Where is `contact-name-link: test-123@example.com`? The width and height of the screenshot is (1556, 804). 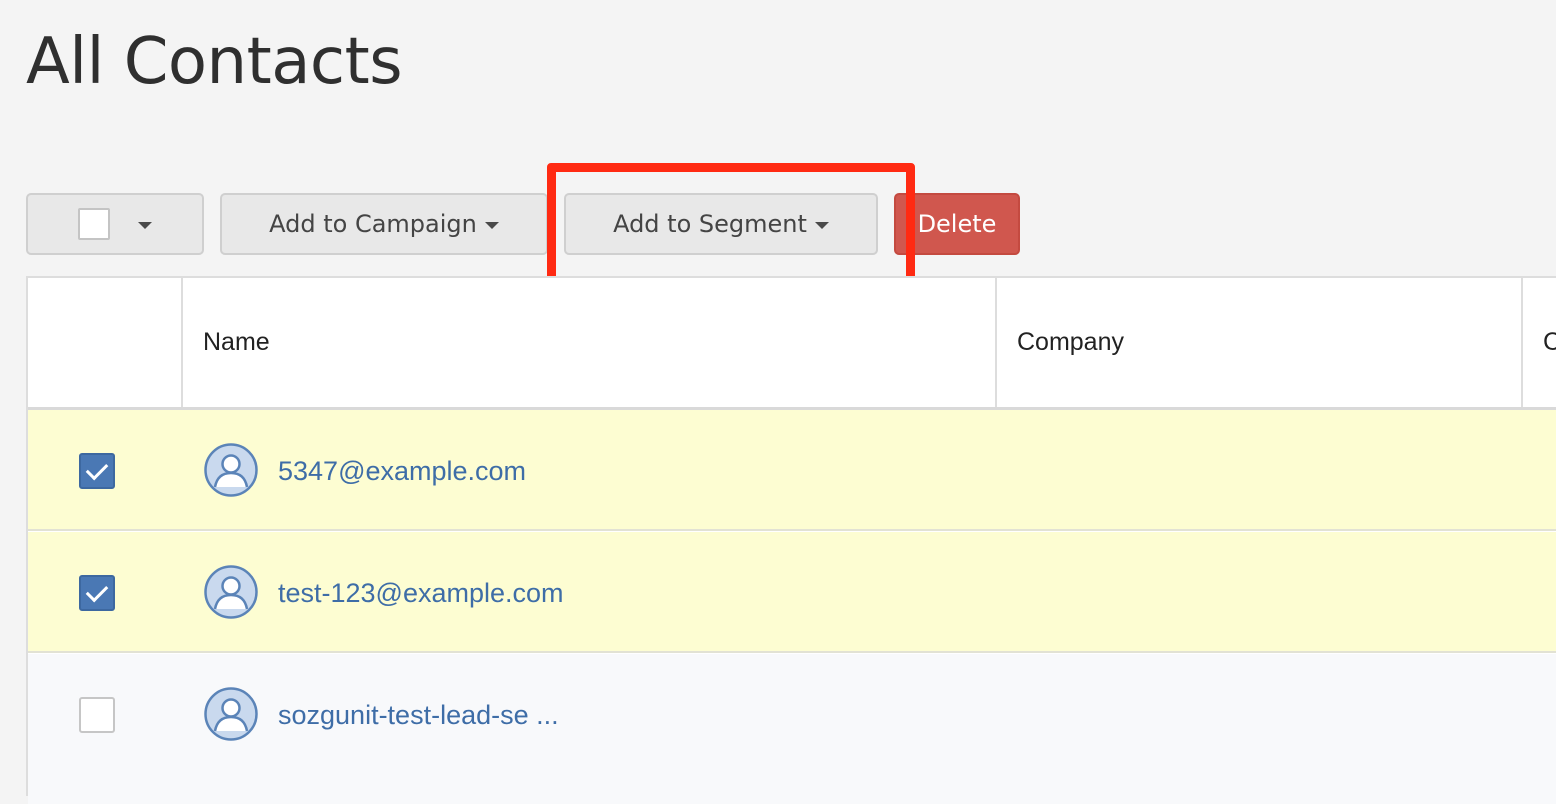
contact-name-link: test-123@example.com is located at coordinates (421, 593).